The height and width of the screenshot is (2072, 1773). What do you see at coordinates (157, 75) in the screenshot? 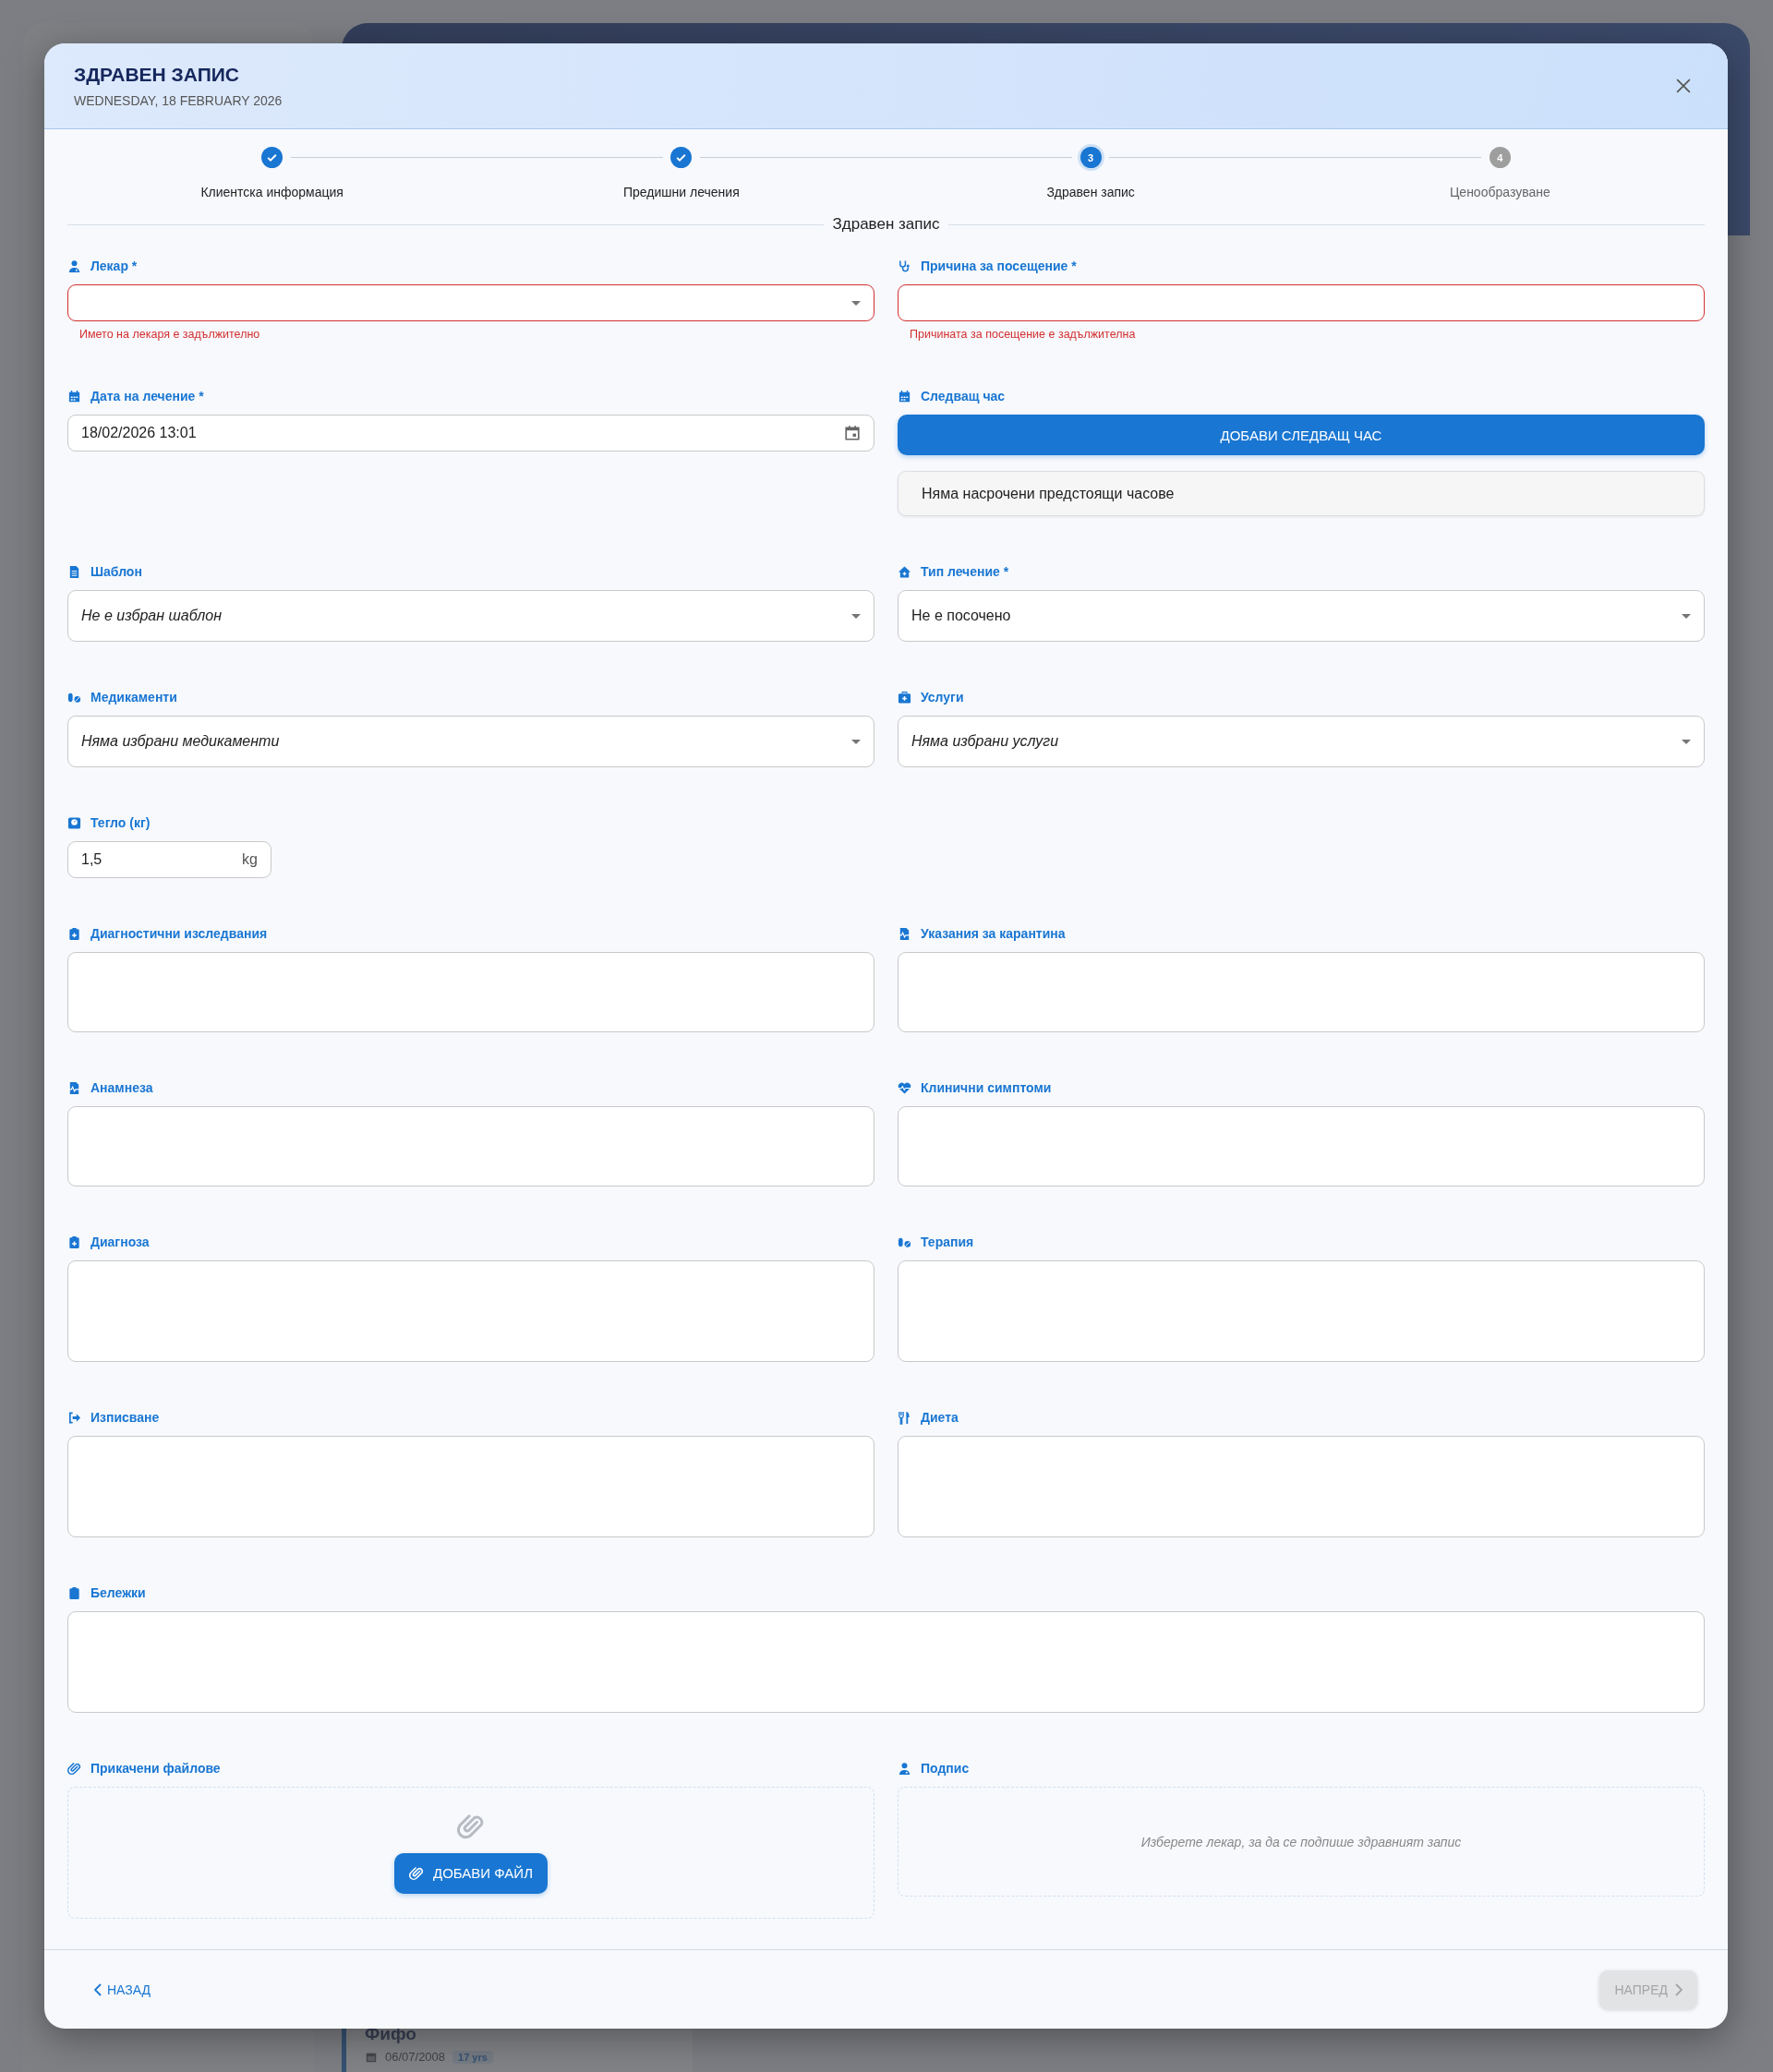
I see `dialog-title: ЗДРАВЕН ЗАПИС` at bounding box center [157, 75].